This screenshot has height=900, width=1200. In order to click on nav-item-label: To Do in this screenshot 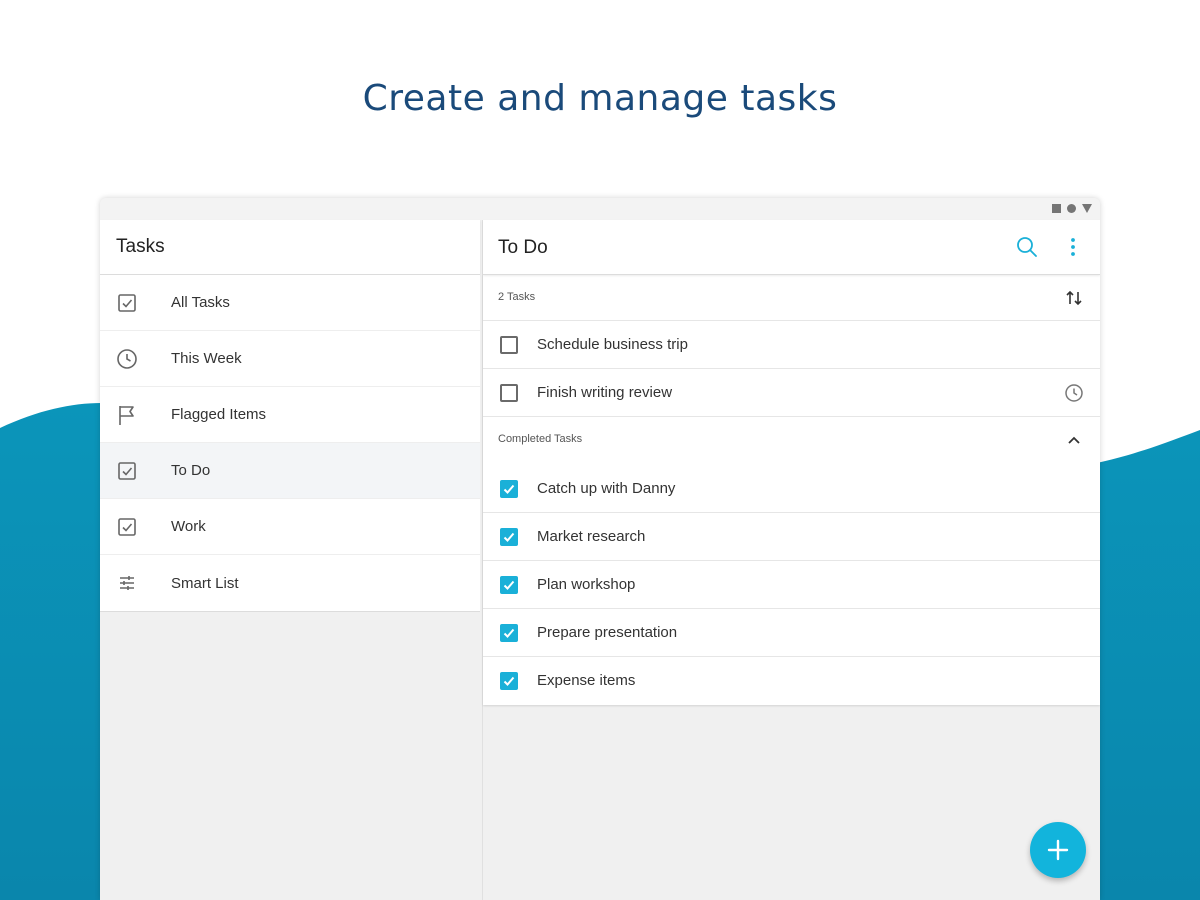, I will do `click(191, 470)`.